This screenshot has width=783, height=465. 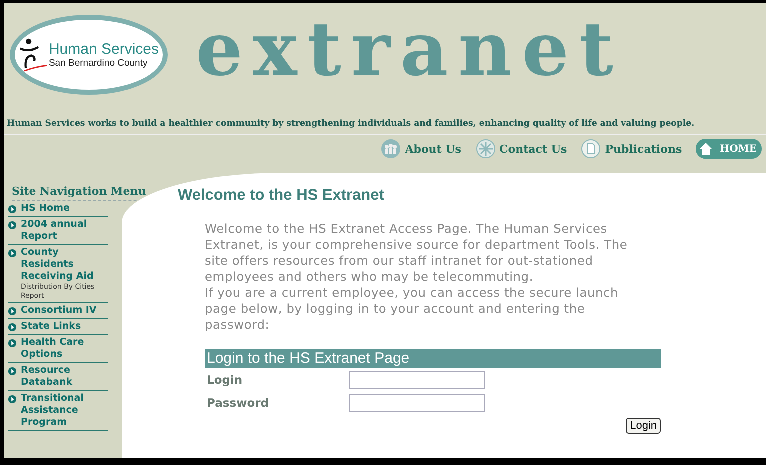 I want to click on nav-link: Contact Us, so click(x=522, y=149).